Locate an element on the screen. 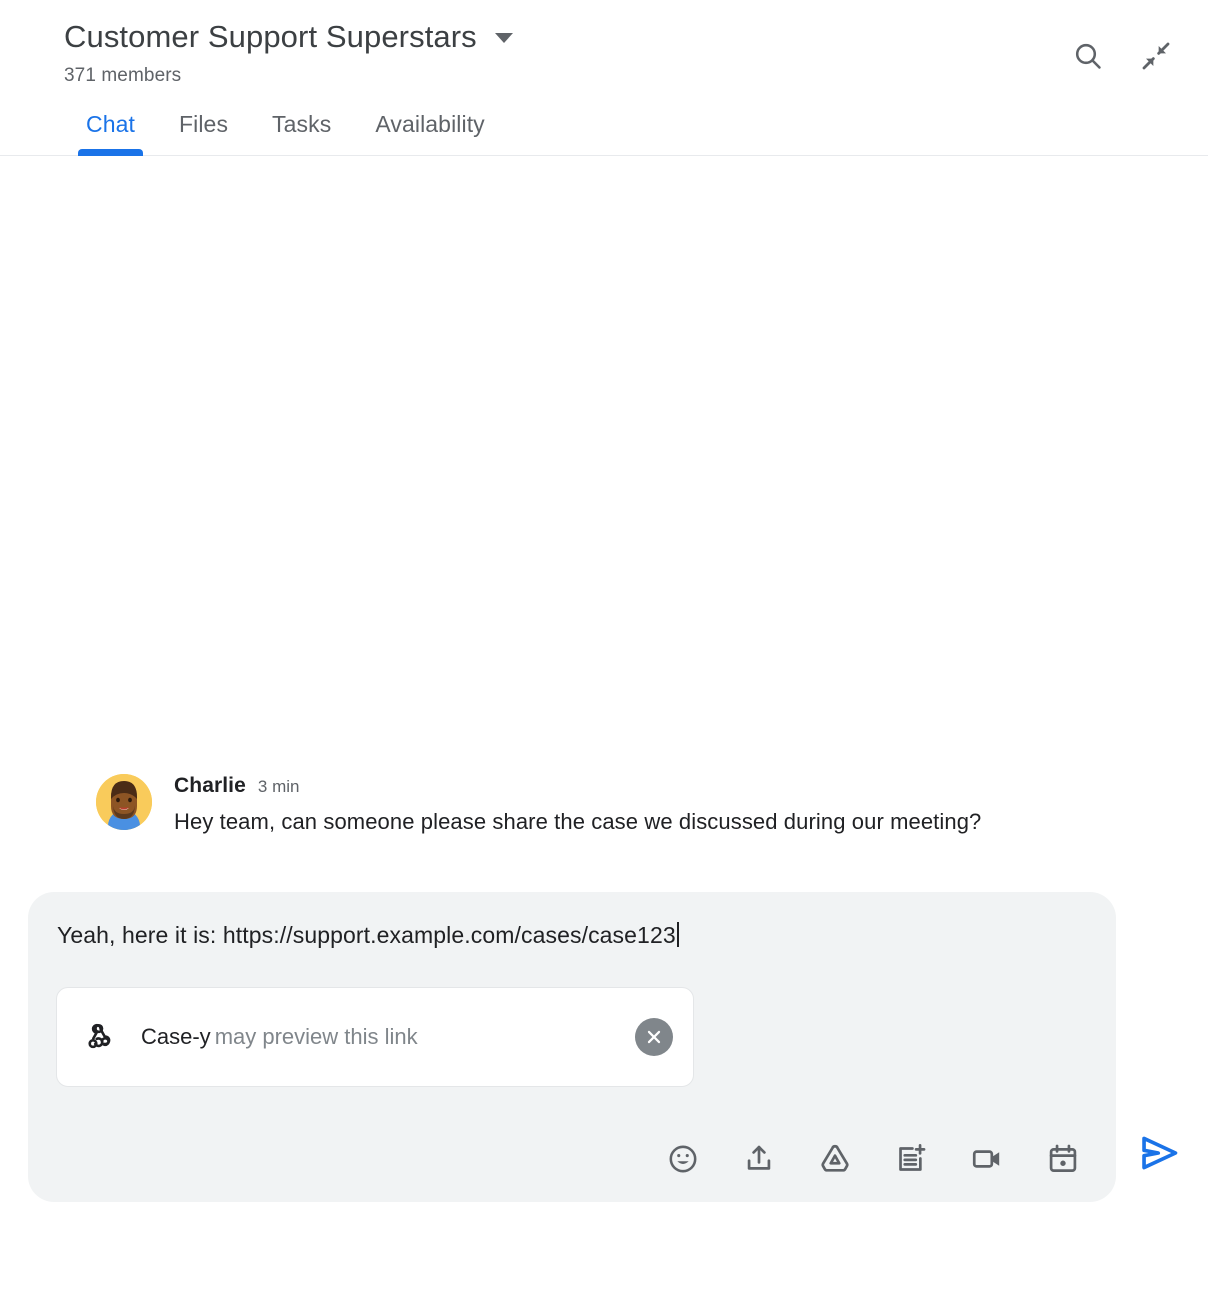  tab-bar: Chat Files Tasks Availability is located at coordinates (604, 134).